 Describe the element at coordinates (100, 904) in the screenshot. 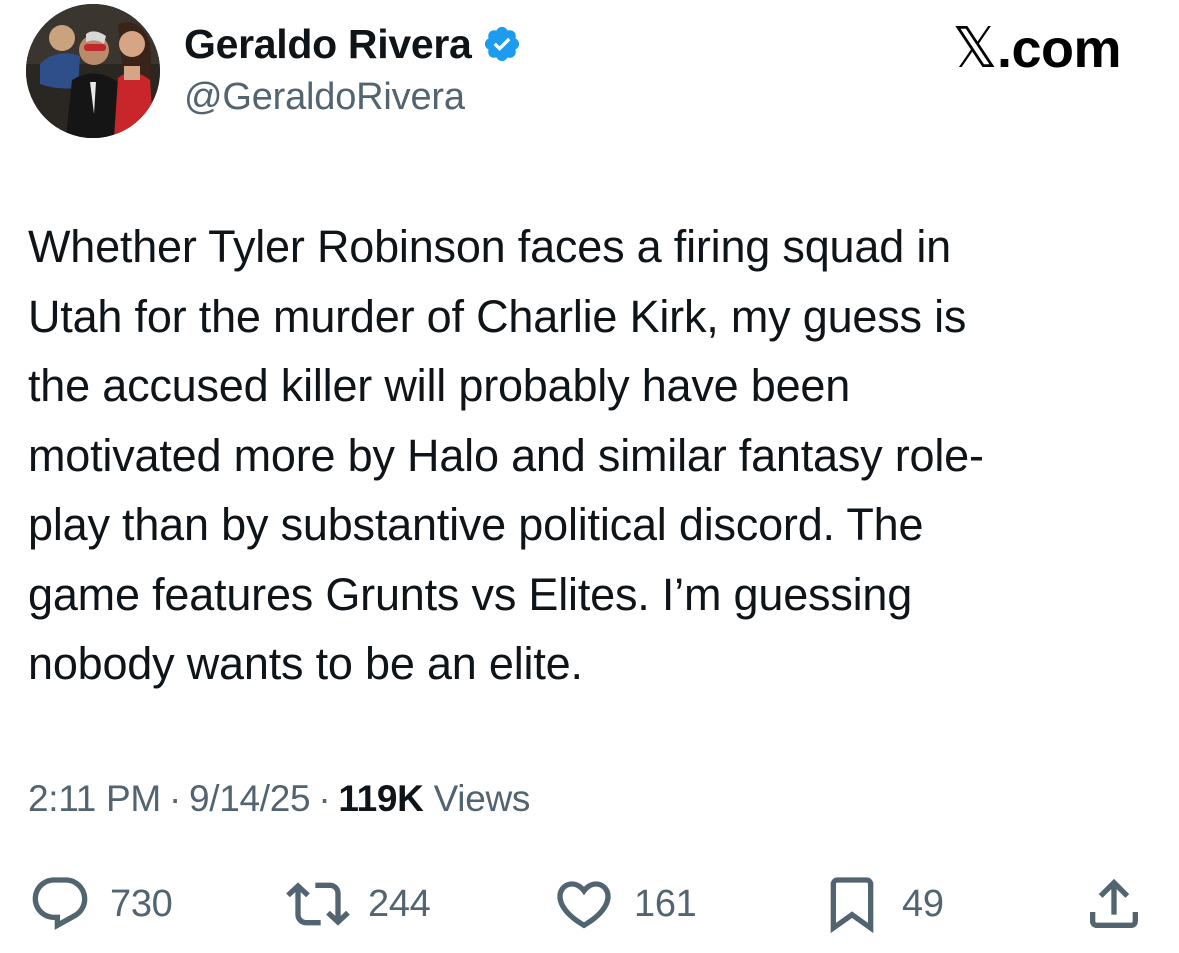

I see `reply-button: 730` at that location.